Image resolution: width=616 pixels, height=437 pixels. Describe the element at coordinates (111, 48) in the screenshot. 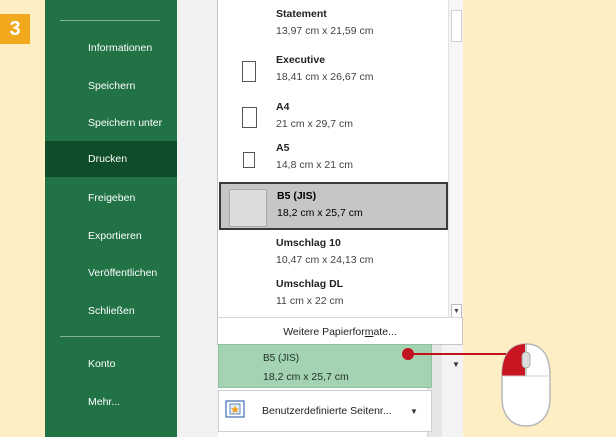

I see `sidebar-item-informationen: Informationen` at that location.